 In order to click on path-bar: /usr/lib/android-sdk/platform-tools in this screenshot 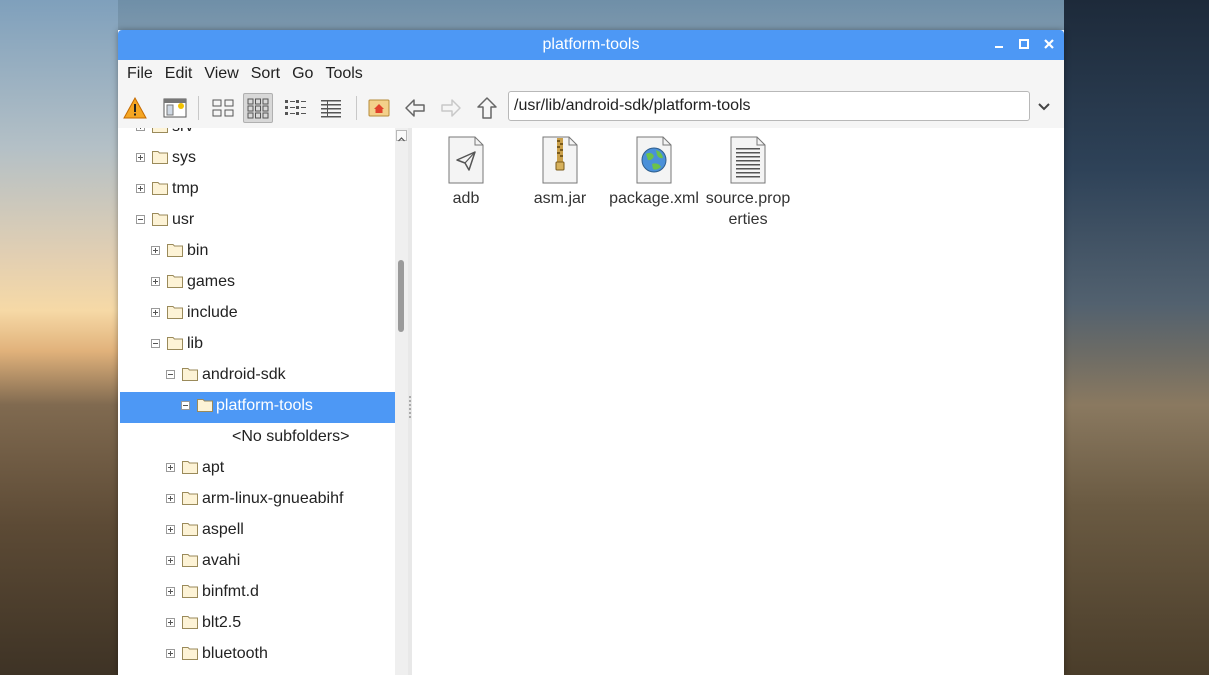, I will do `click(769, 106)`.